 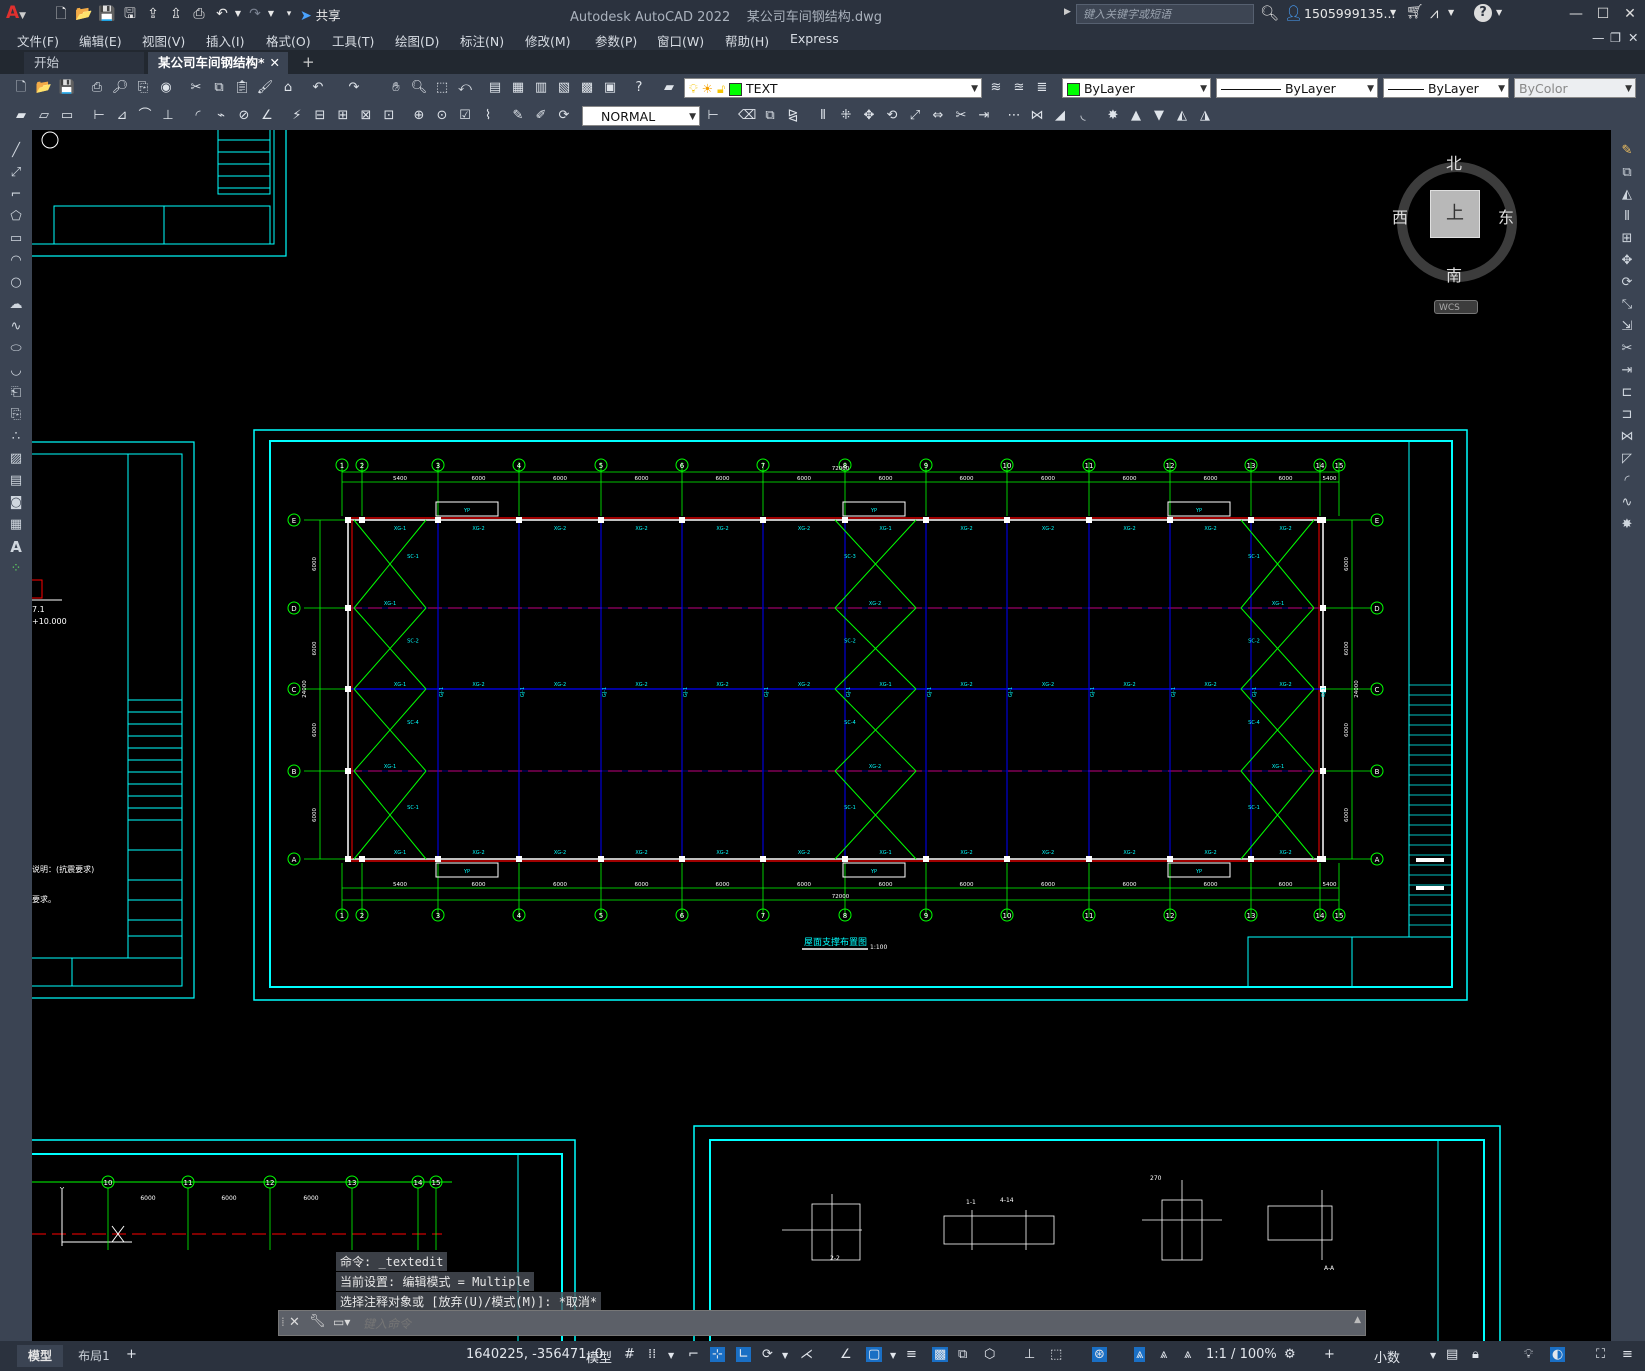 What do you see at coordinates (1099, 1354) in the screenshot?
I see `gizmo-icon: ⊛` at bounding box center [1099, 1354].